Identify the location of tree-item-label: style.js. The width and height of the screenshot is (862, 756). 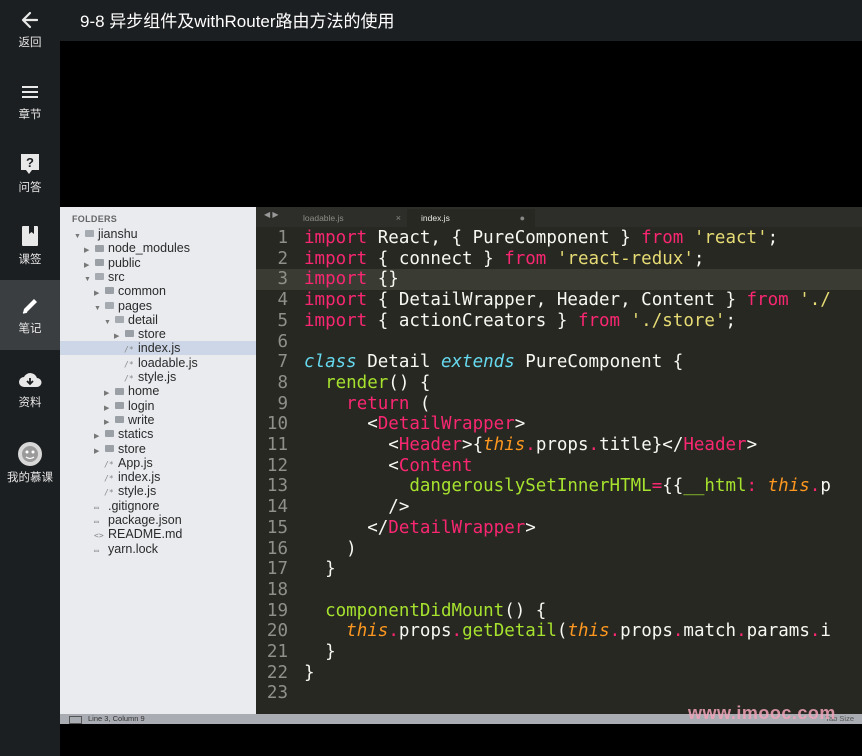
(157, 377).